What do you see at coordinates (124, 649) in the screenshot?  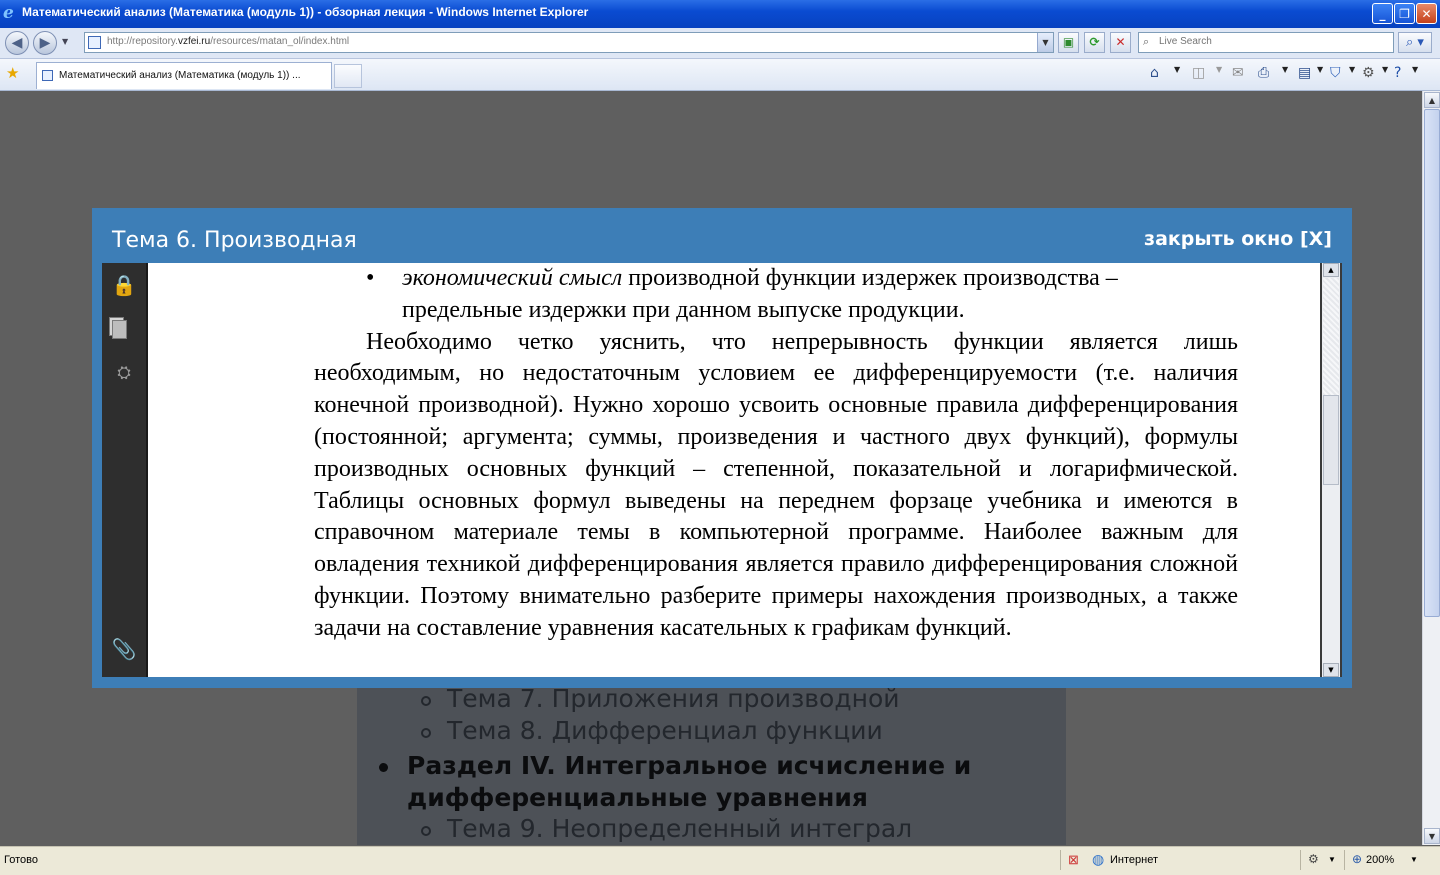 I see `attachment-paperclip-icon: 📎` at bounding box center [124, 649].